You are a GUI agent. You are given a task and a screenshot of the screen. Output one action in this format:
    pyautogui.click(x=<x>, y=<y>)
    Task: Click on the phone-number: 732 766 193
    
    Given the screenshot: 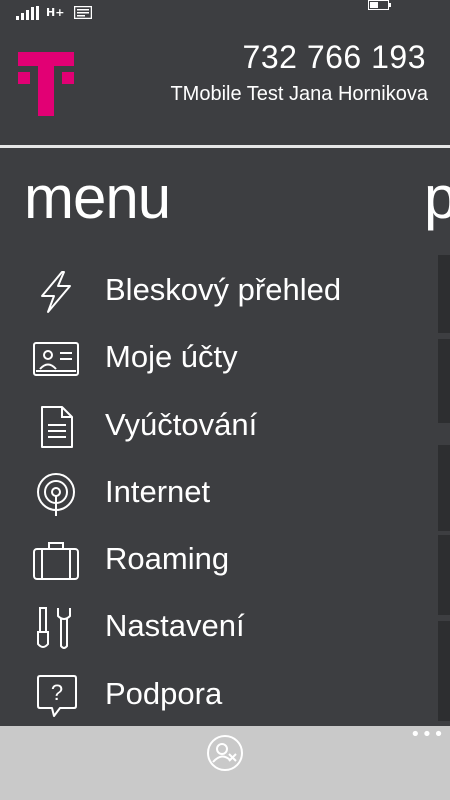 What is the action you would take?
    pyautogui.click(x=334, y=57)
    